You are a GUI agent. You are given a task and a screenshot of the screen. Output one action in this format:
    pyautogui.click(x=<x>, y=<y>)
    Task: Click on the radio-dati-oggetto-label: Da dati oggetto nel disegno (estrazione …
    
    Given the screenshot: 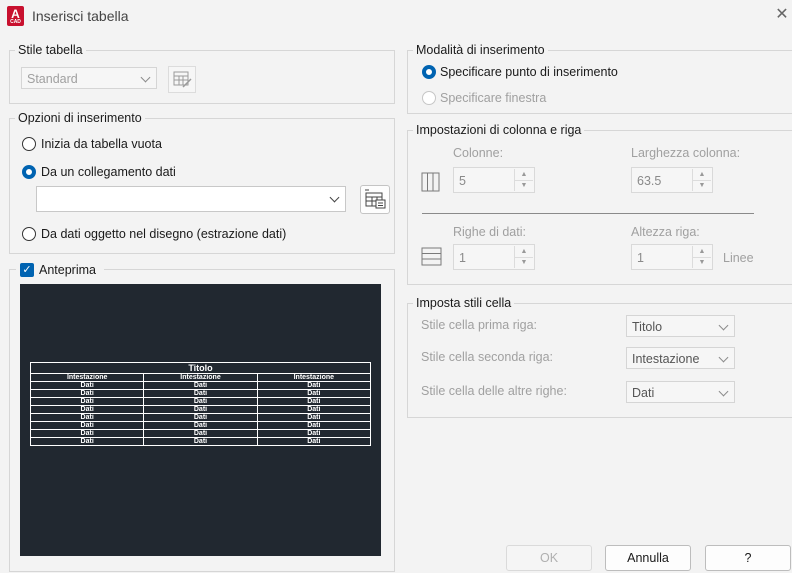 What is the action you would take?
    pyautogui.click(x=164, y=234)
    